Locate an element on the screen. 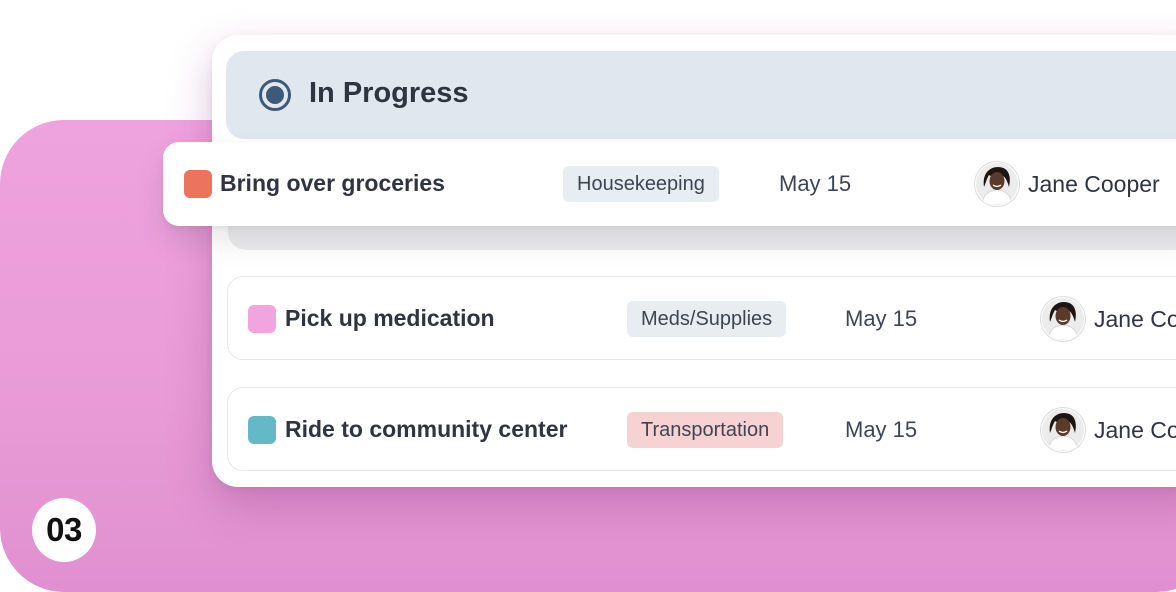 The image size is (1176, 592). category-tag: Transportation is located at coordinates (705, 430).